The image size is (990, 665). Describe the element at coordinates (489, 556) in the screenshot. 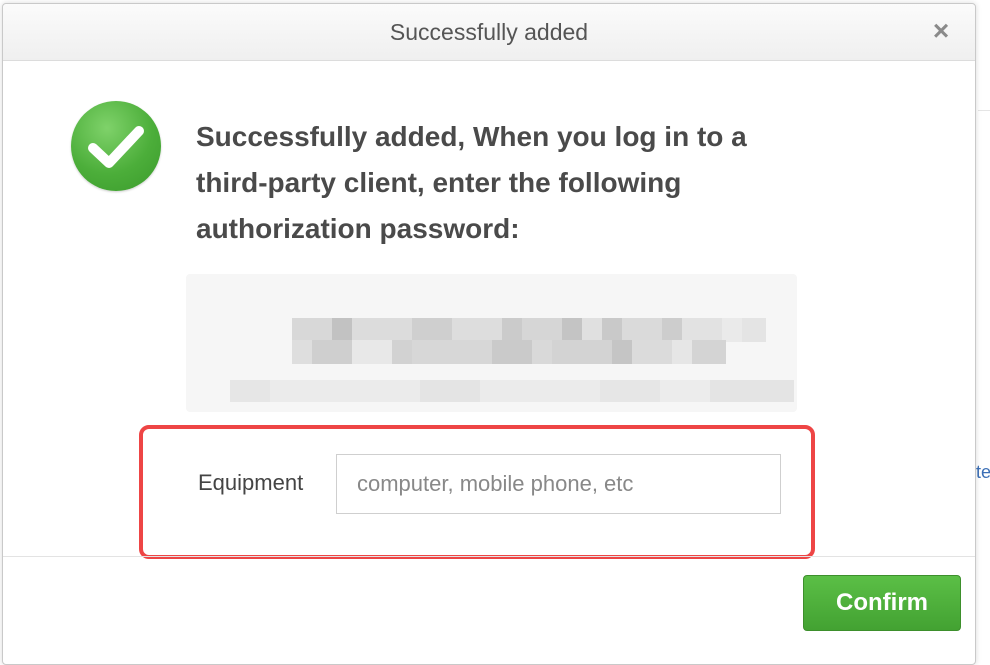

I see `footer-divider` at that location.